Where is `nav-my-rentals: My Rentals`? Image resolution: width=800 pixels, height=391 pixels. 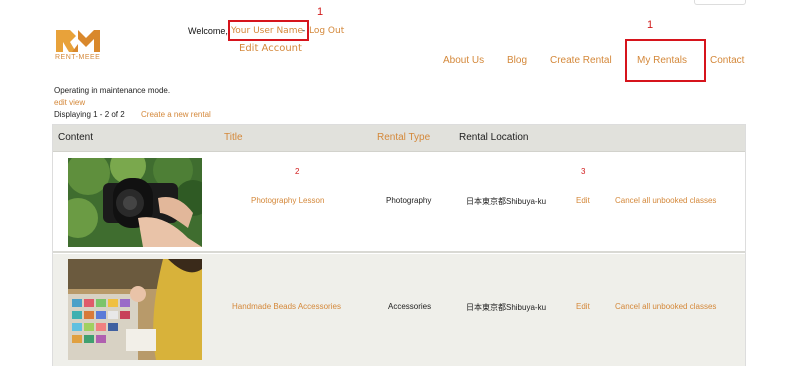
nav-my-rentals: My Rentals is located at coordinates (662, 60).